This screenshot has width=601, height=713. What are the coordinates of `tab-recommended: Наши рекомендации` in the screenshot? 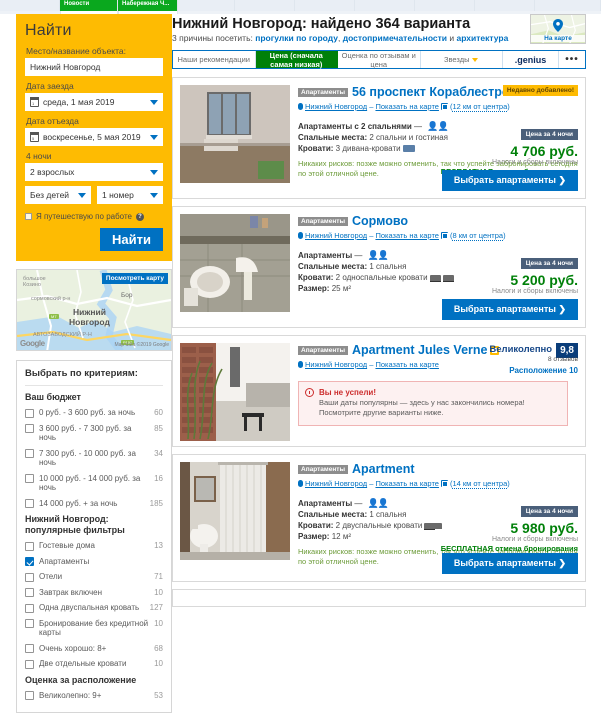 It's located at (214, 59).